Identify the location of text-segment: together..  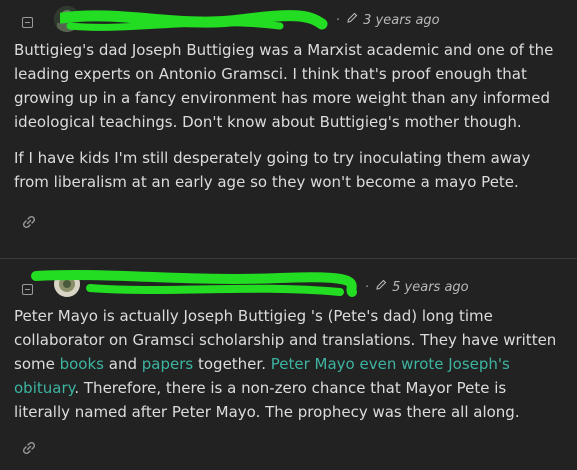
(232, 364).